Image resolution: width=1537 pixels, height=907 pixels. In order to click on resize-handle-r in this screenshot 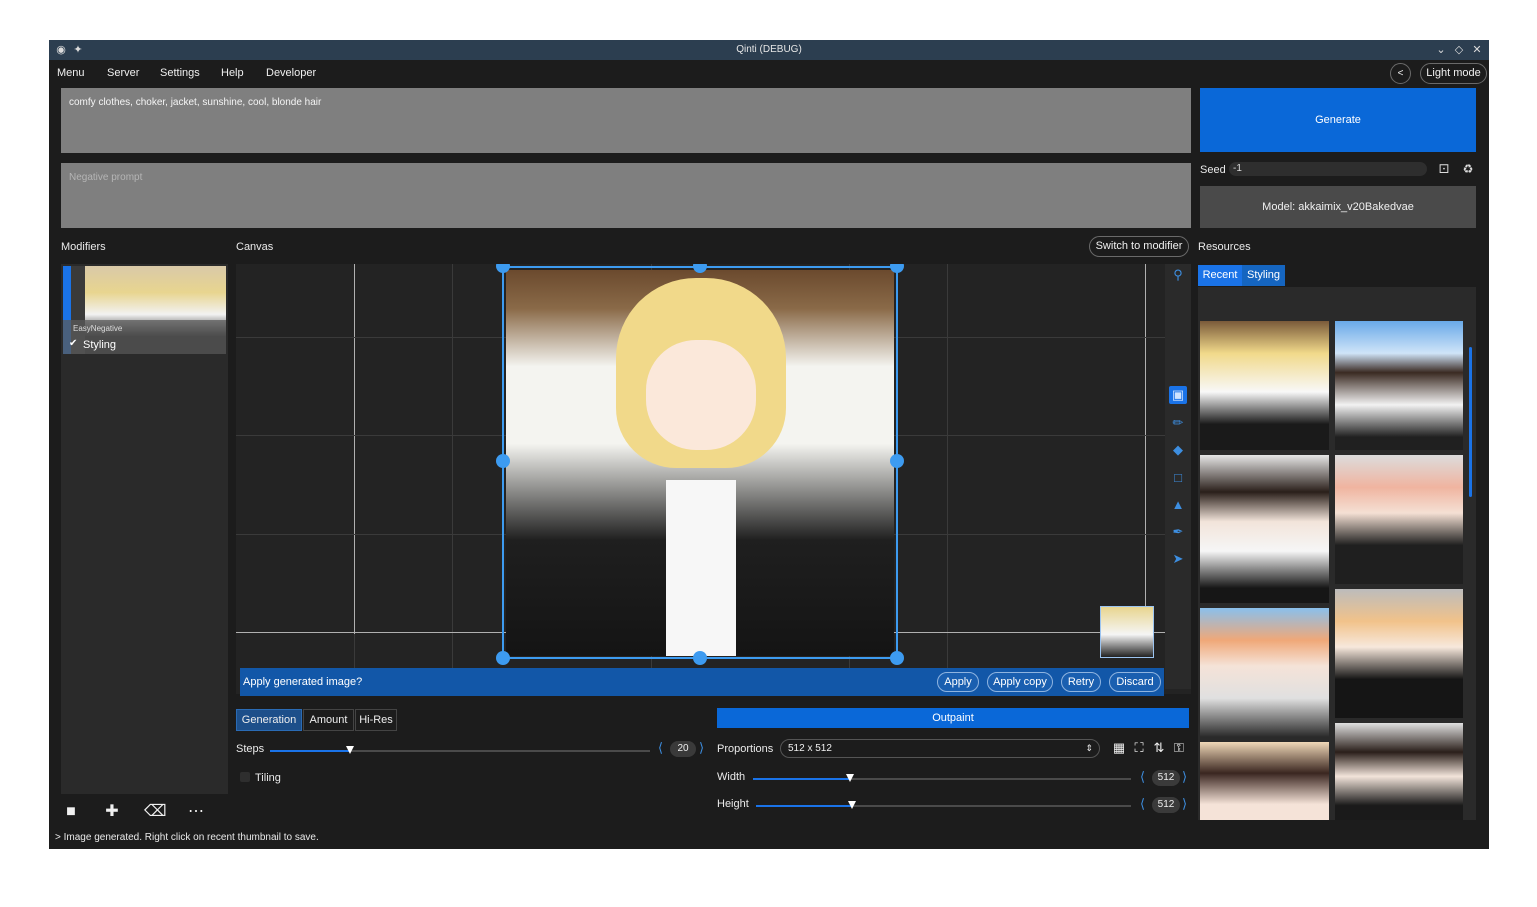, I will do `click(897, 461)`.